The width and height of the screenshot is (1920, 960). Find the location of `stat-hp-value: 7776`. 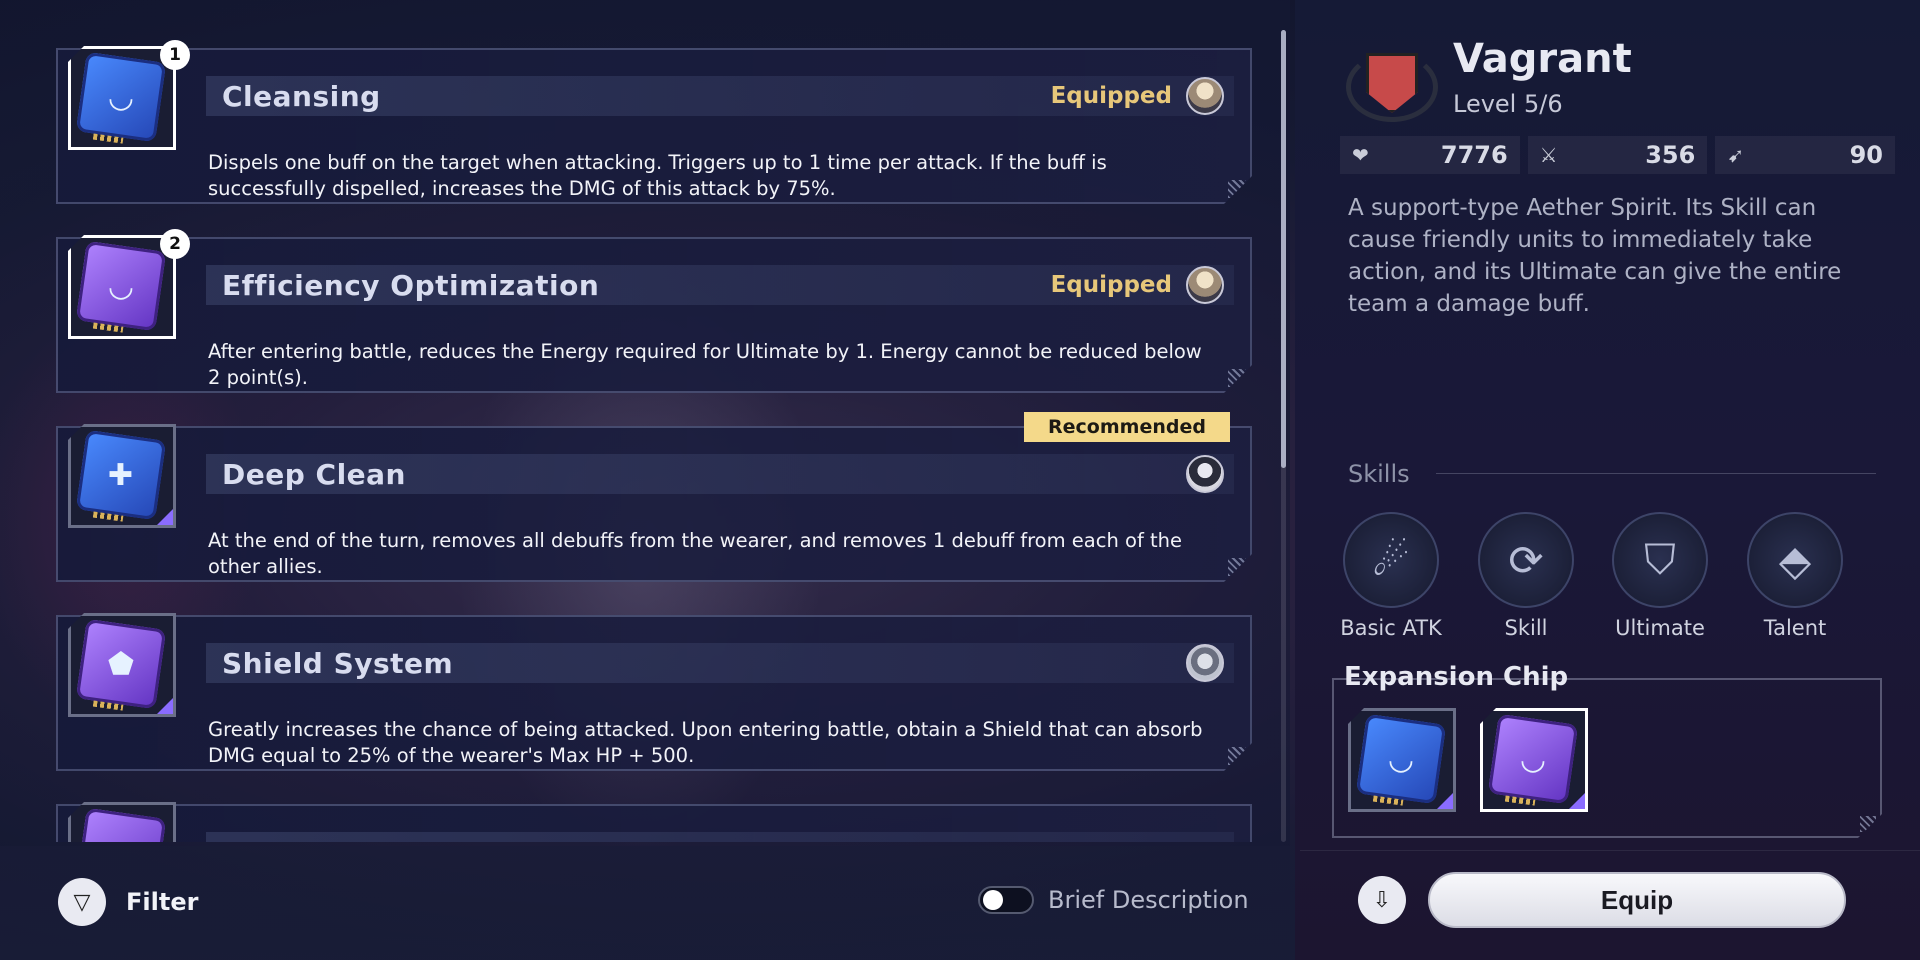

stat-hp-value: 7776 is located at coordinates (1474, 155).